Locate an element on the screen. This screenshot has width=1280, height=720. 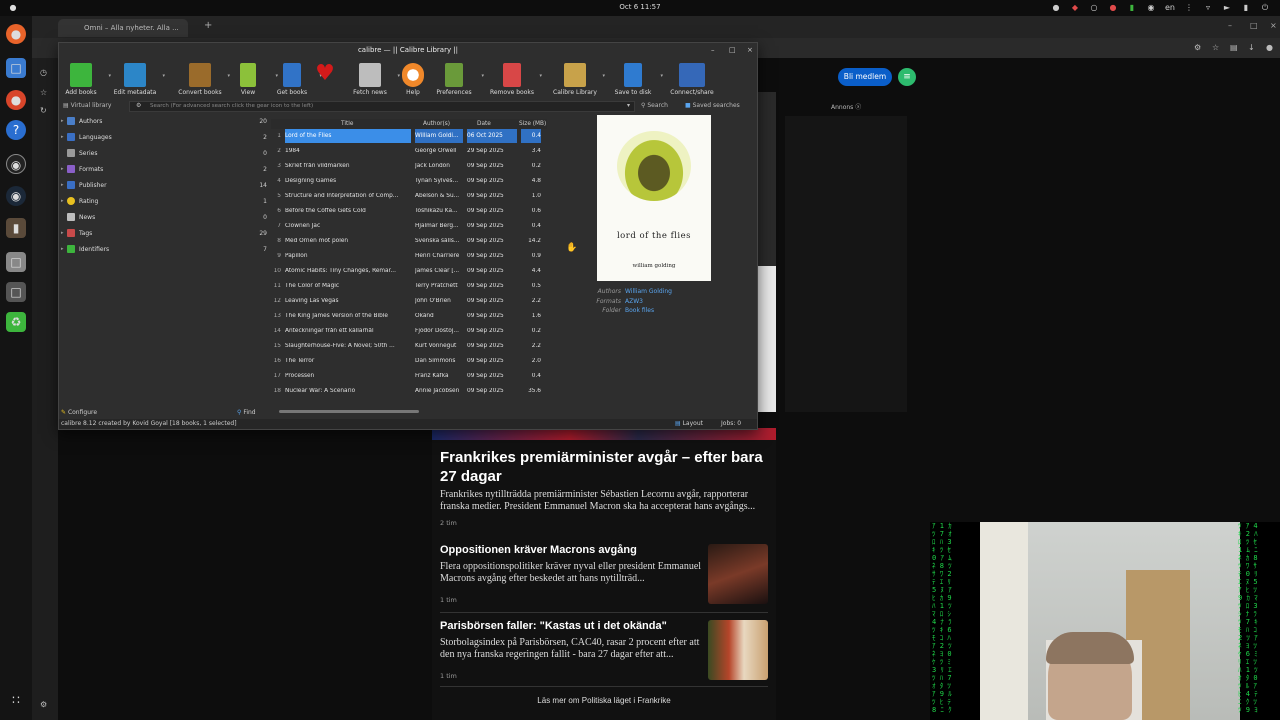
book-cover: lord of the flies william golding is located at coordinates (654, 198).